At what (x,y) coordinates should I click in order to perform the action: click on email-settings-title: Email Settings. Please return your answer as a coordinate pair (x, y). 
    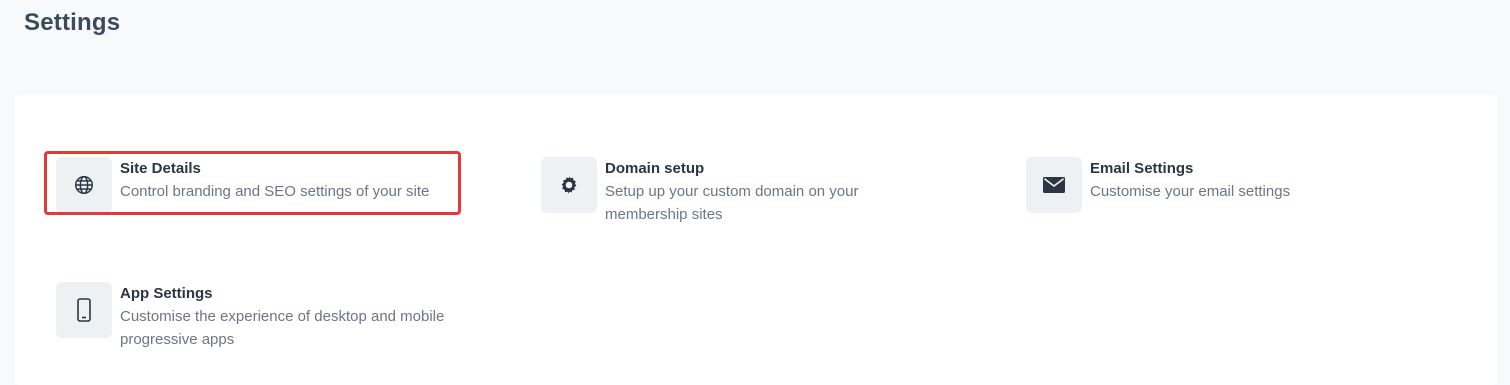
    Looking at the image, I should click on (1142, 168).